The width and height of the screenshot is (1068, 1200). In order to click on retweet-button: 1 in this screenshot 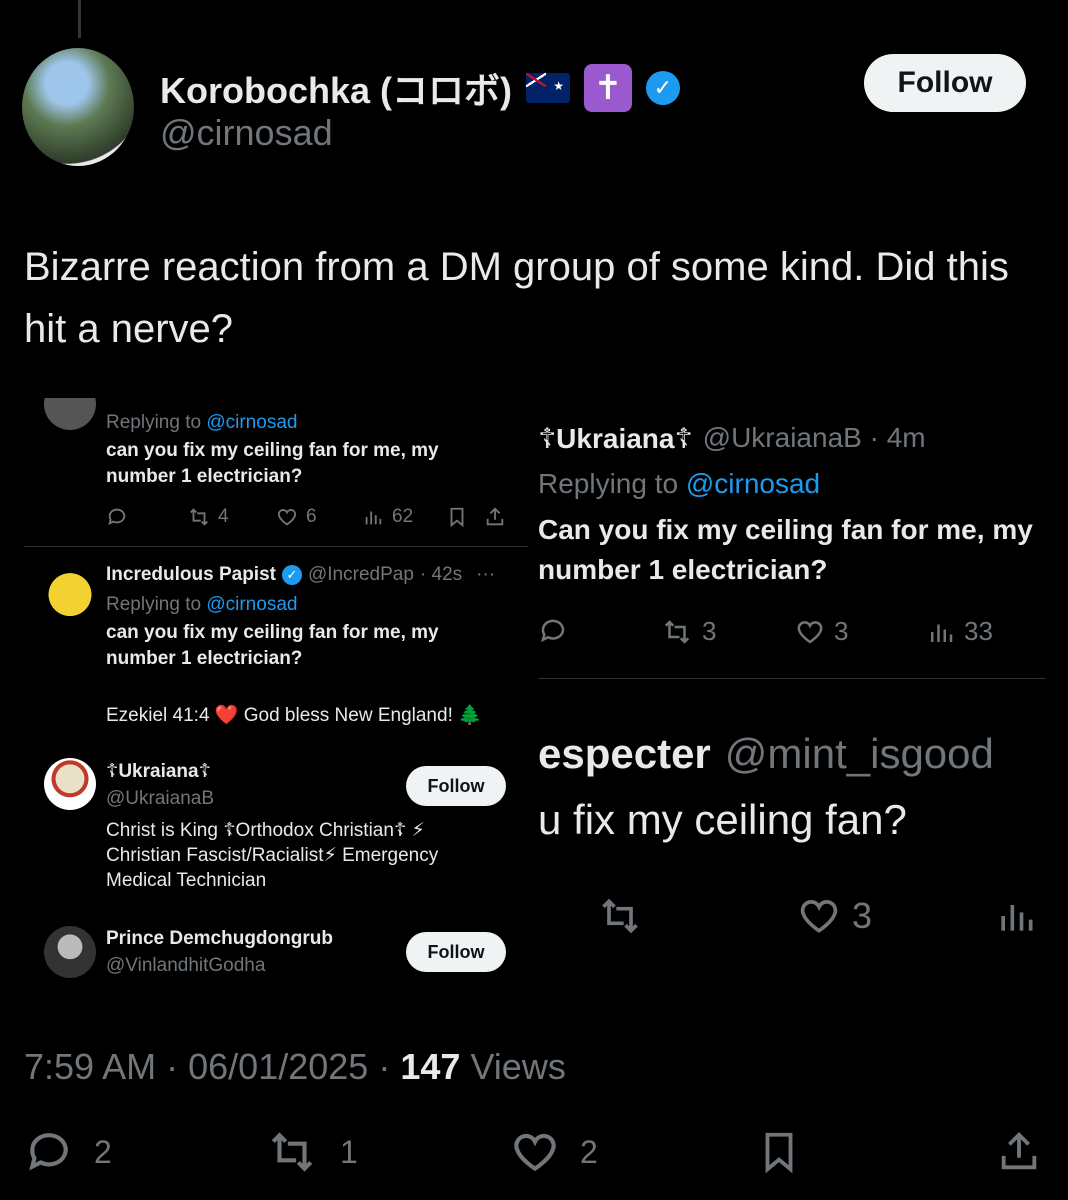, I will do `click(311, 1152)`.